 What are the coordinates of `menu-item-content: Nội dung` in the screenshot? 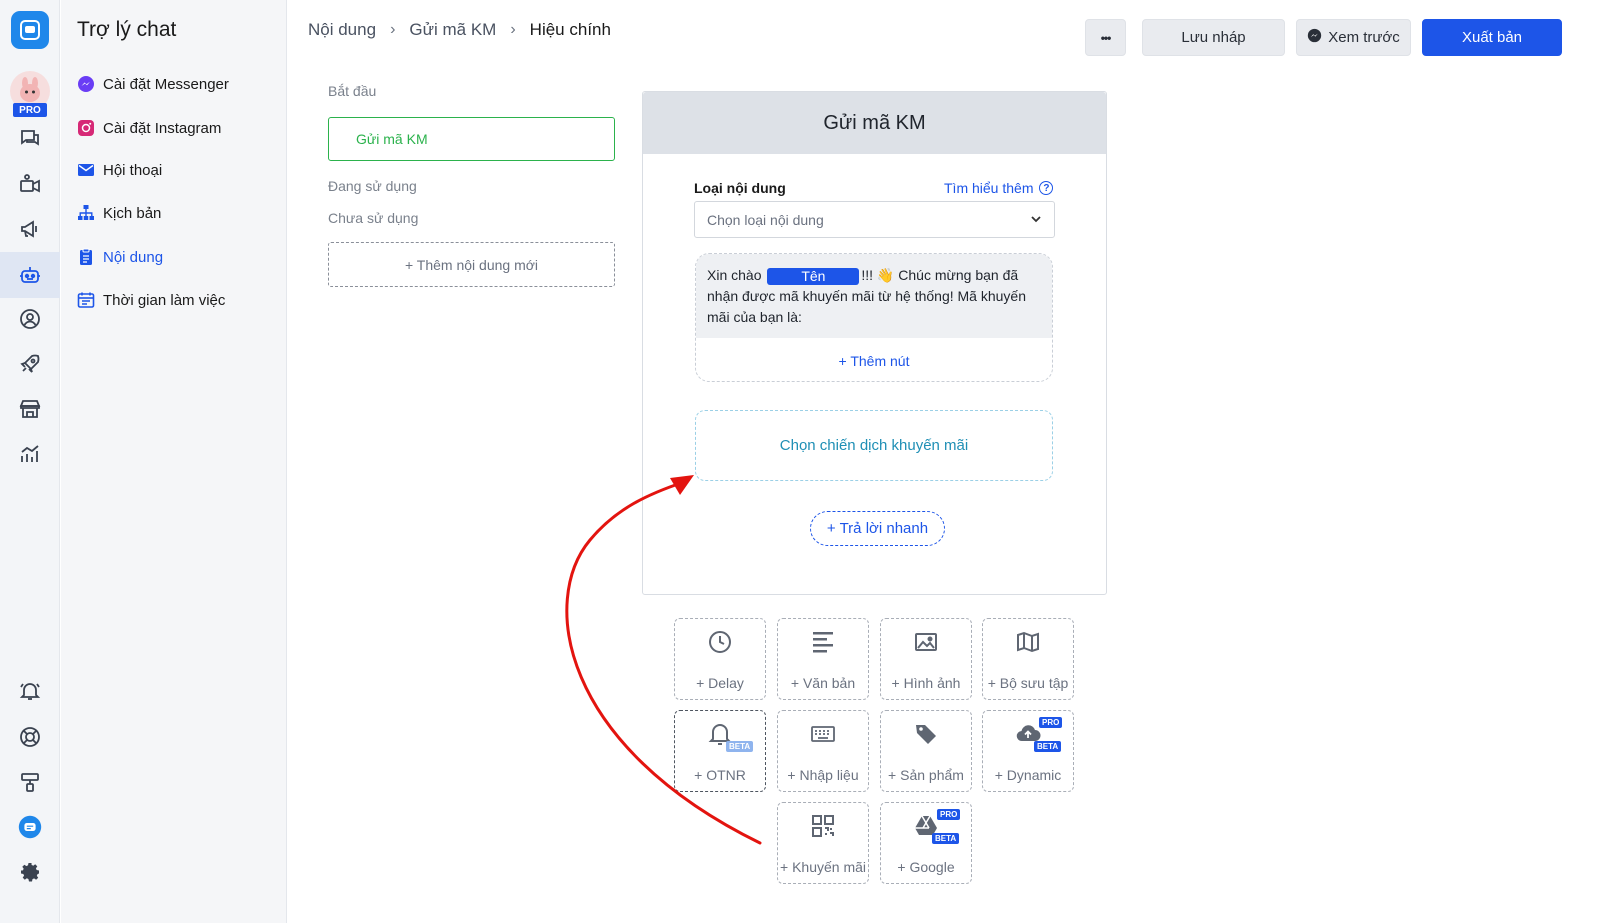 It's located at (120, 257).